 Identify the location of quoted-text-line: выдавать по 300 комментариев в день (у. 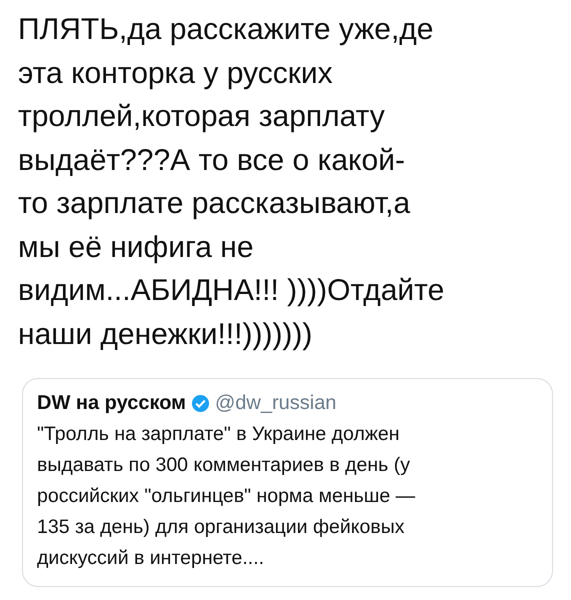
(224, 465).